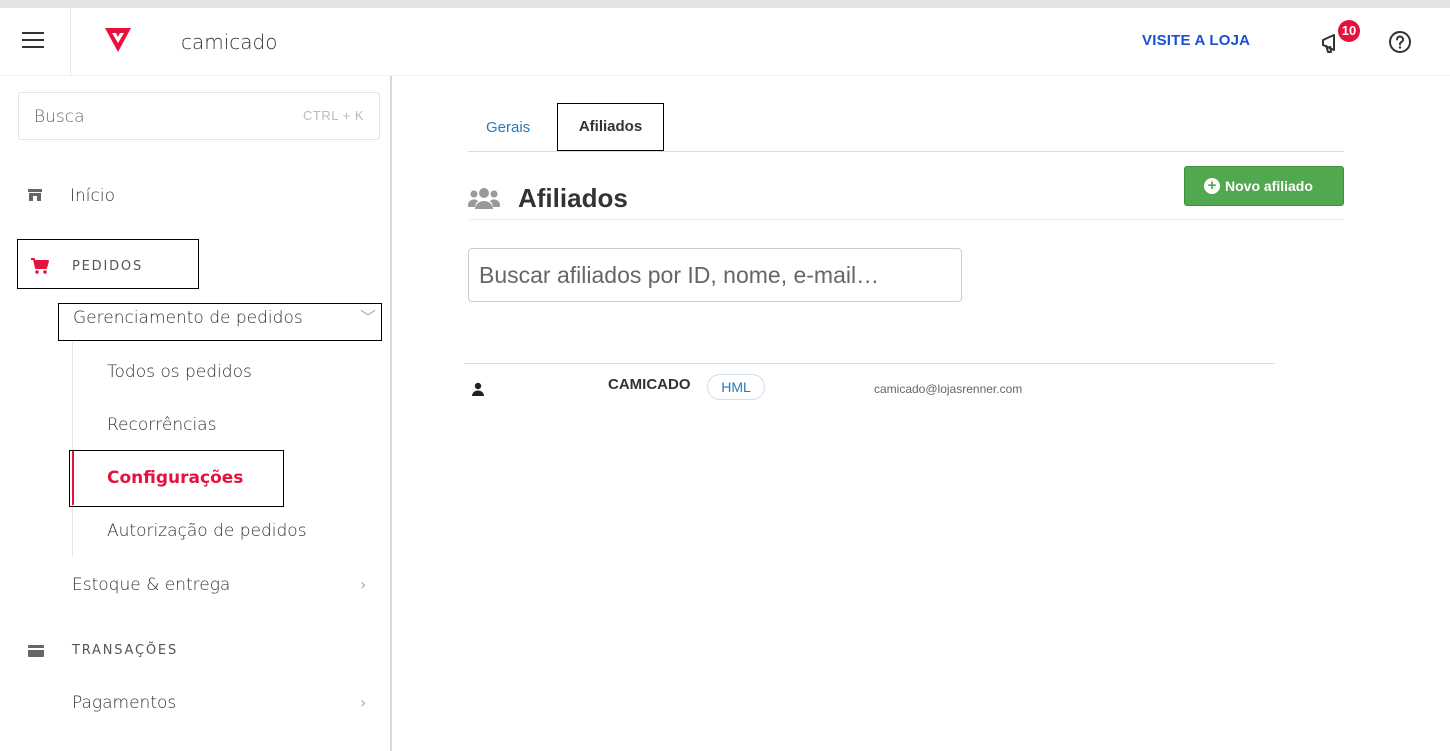 The image size is (1450, 751). I want to click on users-icon, so click(484, 198).